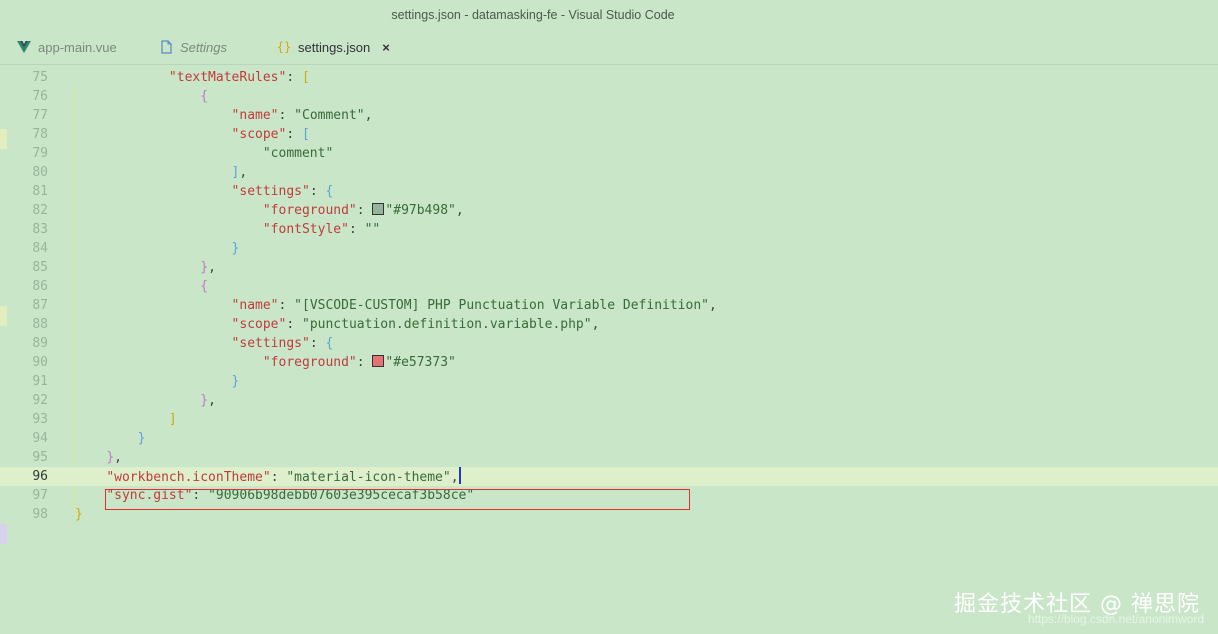 This screenshot has height=634, width=1218. I want to click on watermark-url: https://blog.csdn.net/anonimword, so click(1115, 619).